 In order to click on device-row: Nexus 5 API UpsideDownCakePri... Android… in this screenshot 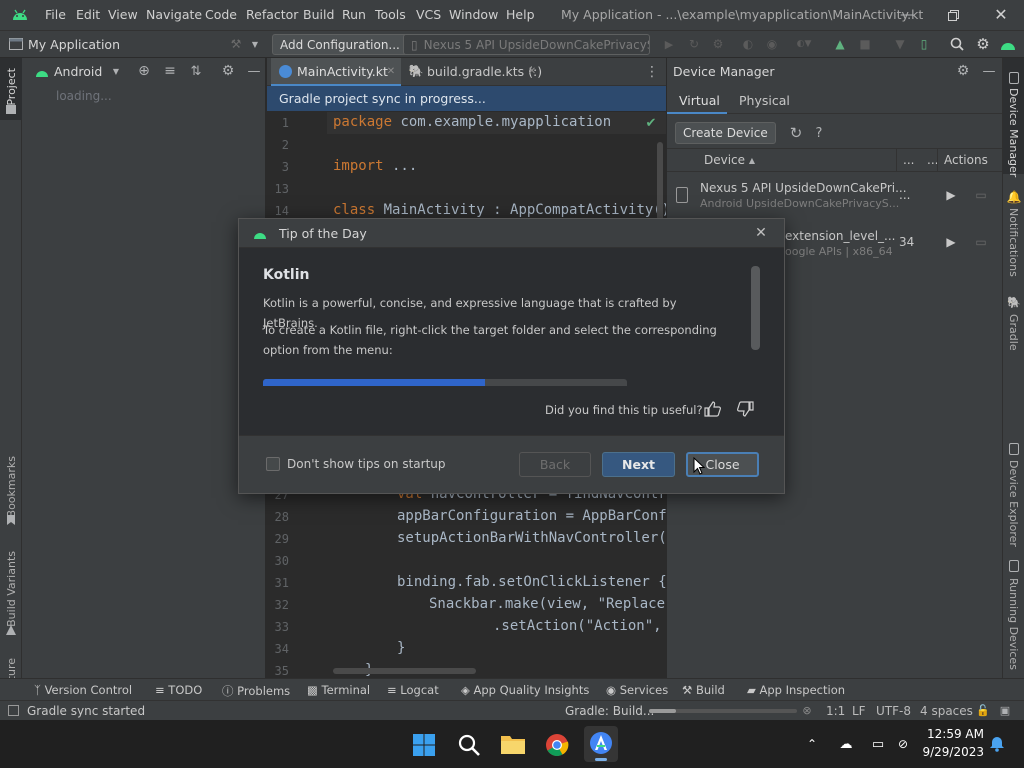, I will do `click(835, 197)`.